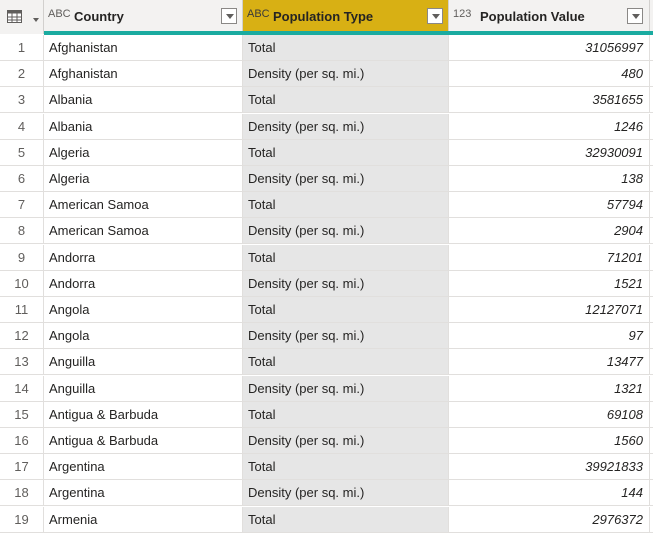  Describe the element at coordinates (22, 336) in the screenshot. I see `row-number: 12` at that location.